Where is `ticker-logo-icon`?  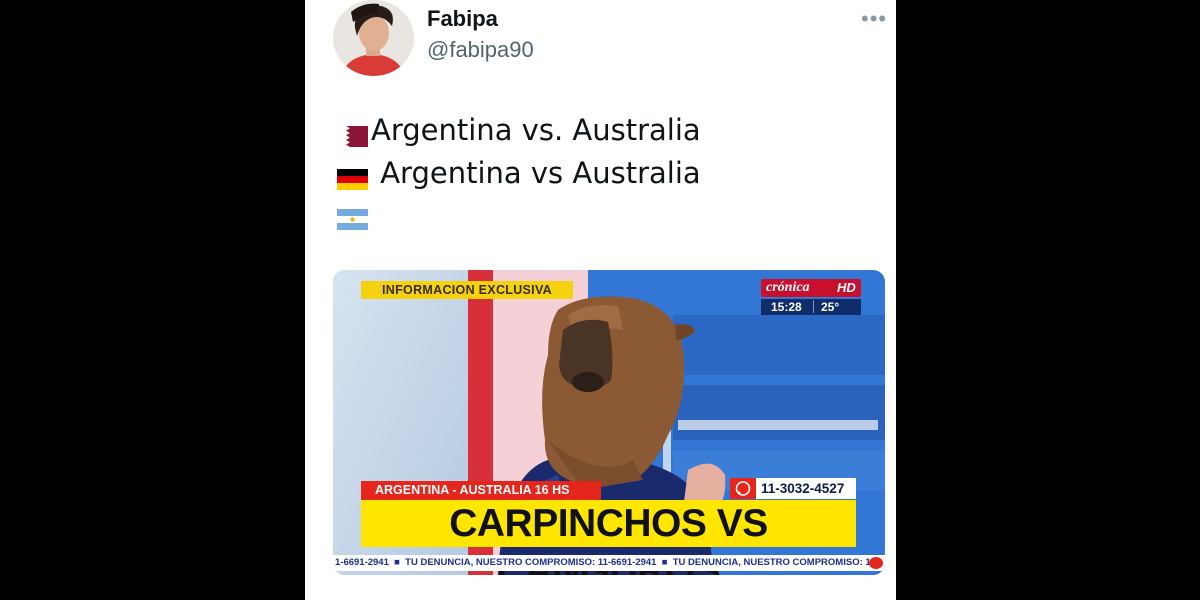
ticker-logo-icon is located at coordinates (876, 563).